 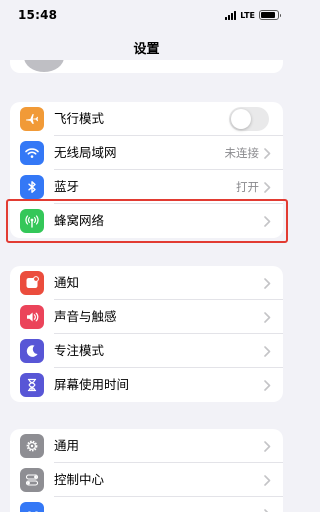 What do you see at coordinates (146, 351) in the screenshot?
I see `focus-row: 专注模式` at bounding box center [146, 351].